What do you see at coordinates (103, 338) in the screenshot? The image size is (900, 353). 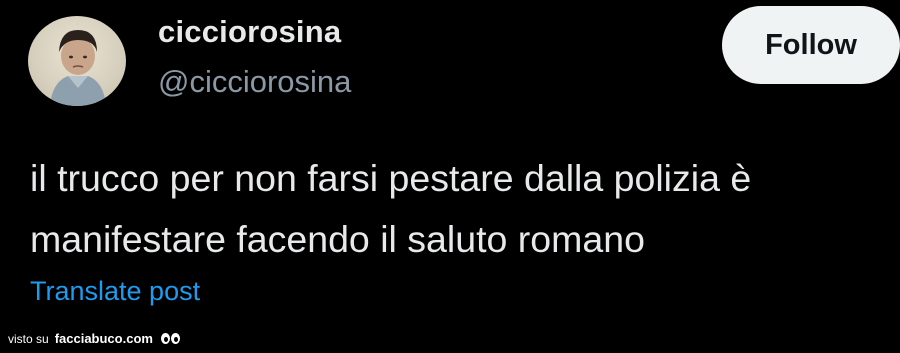 I see `watermark-site: facciabuco.com` at bounding box center [103, 338].